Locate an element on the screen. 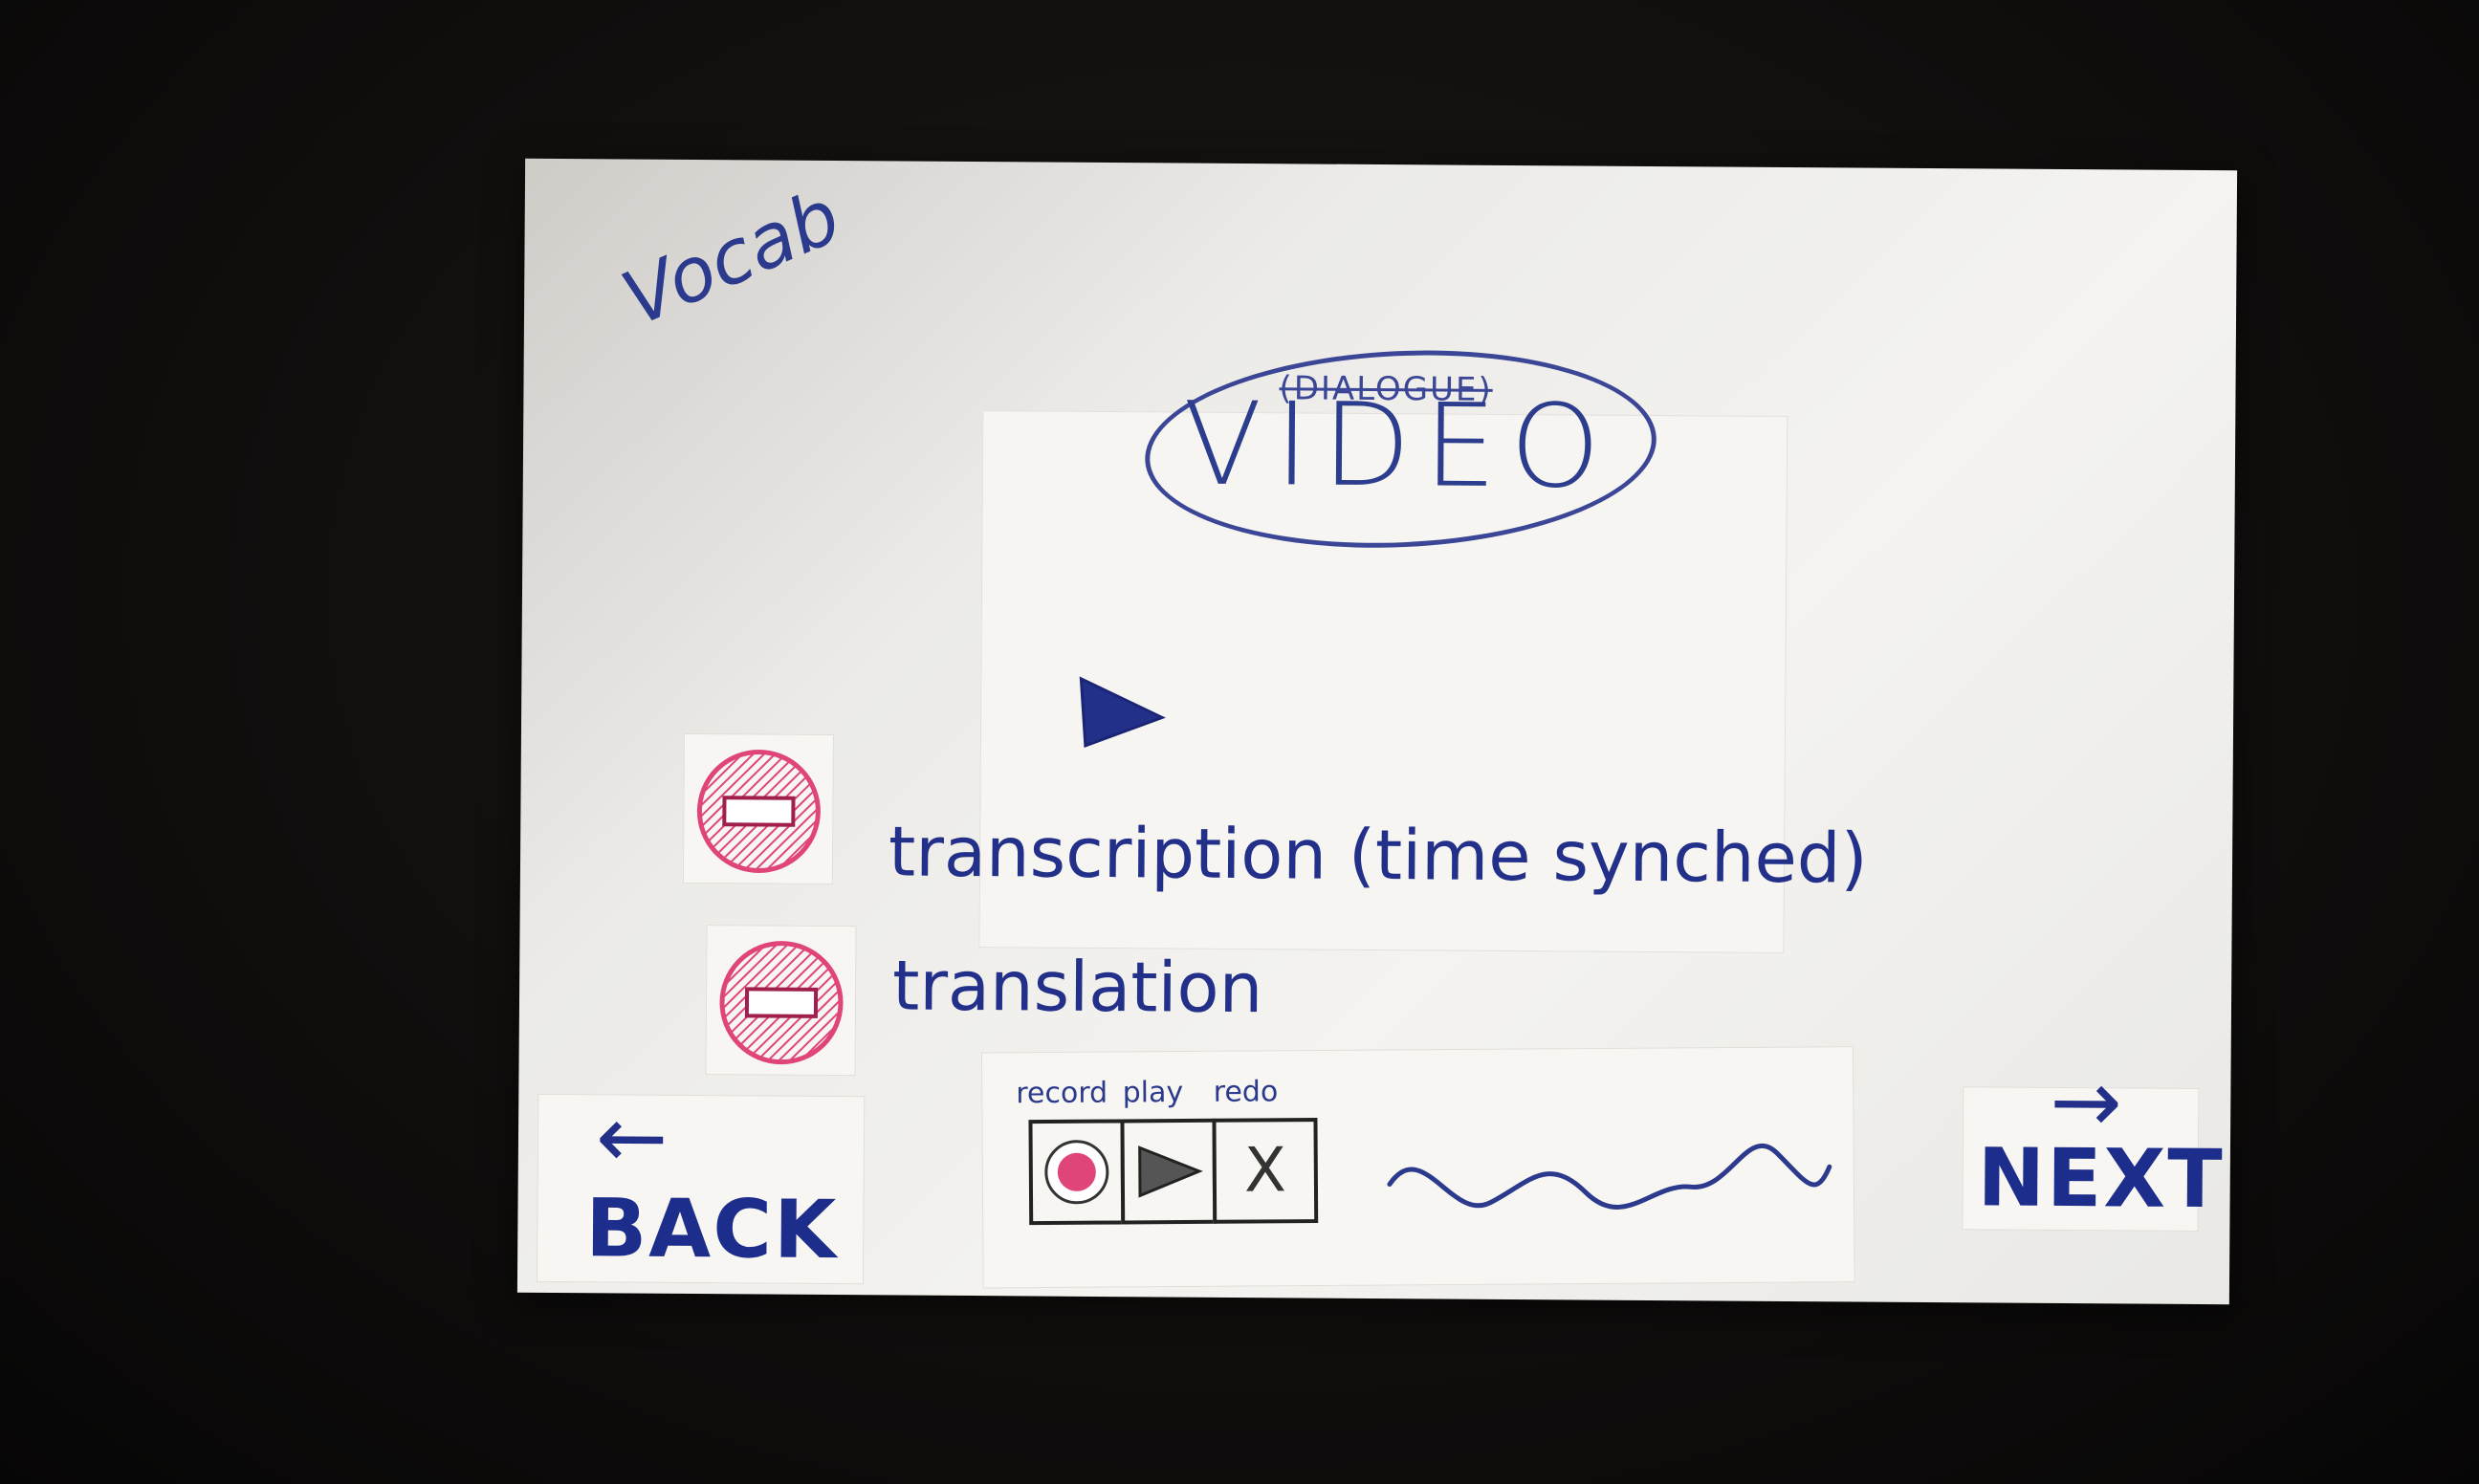  arrow-left-icon: ← is located at coordinates (632, 1138).